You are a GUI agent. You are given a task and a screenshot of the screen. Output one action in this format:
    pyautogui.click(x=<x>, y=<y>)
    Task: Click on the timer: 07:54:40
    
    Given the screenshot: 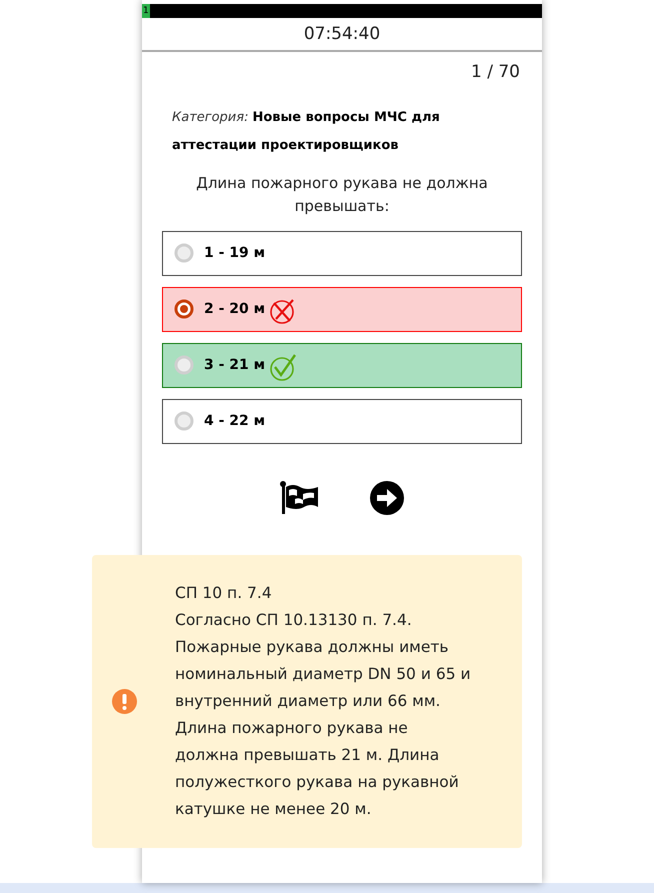 What is the action you would take?
    pyautogui.click(x=342, y=35)
    